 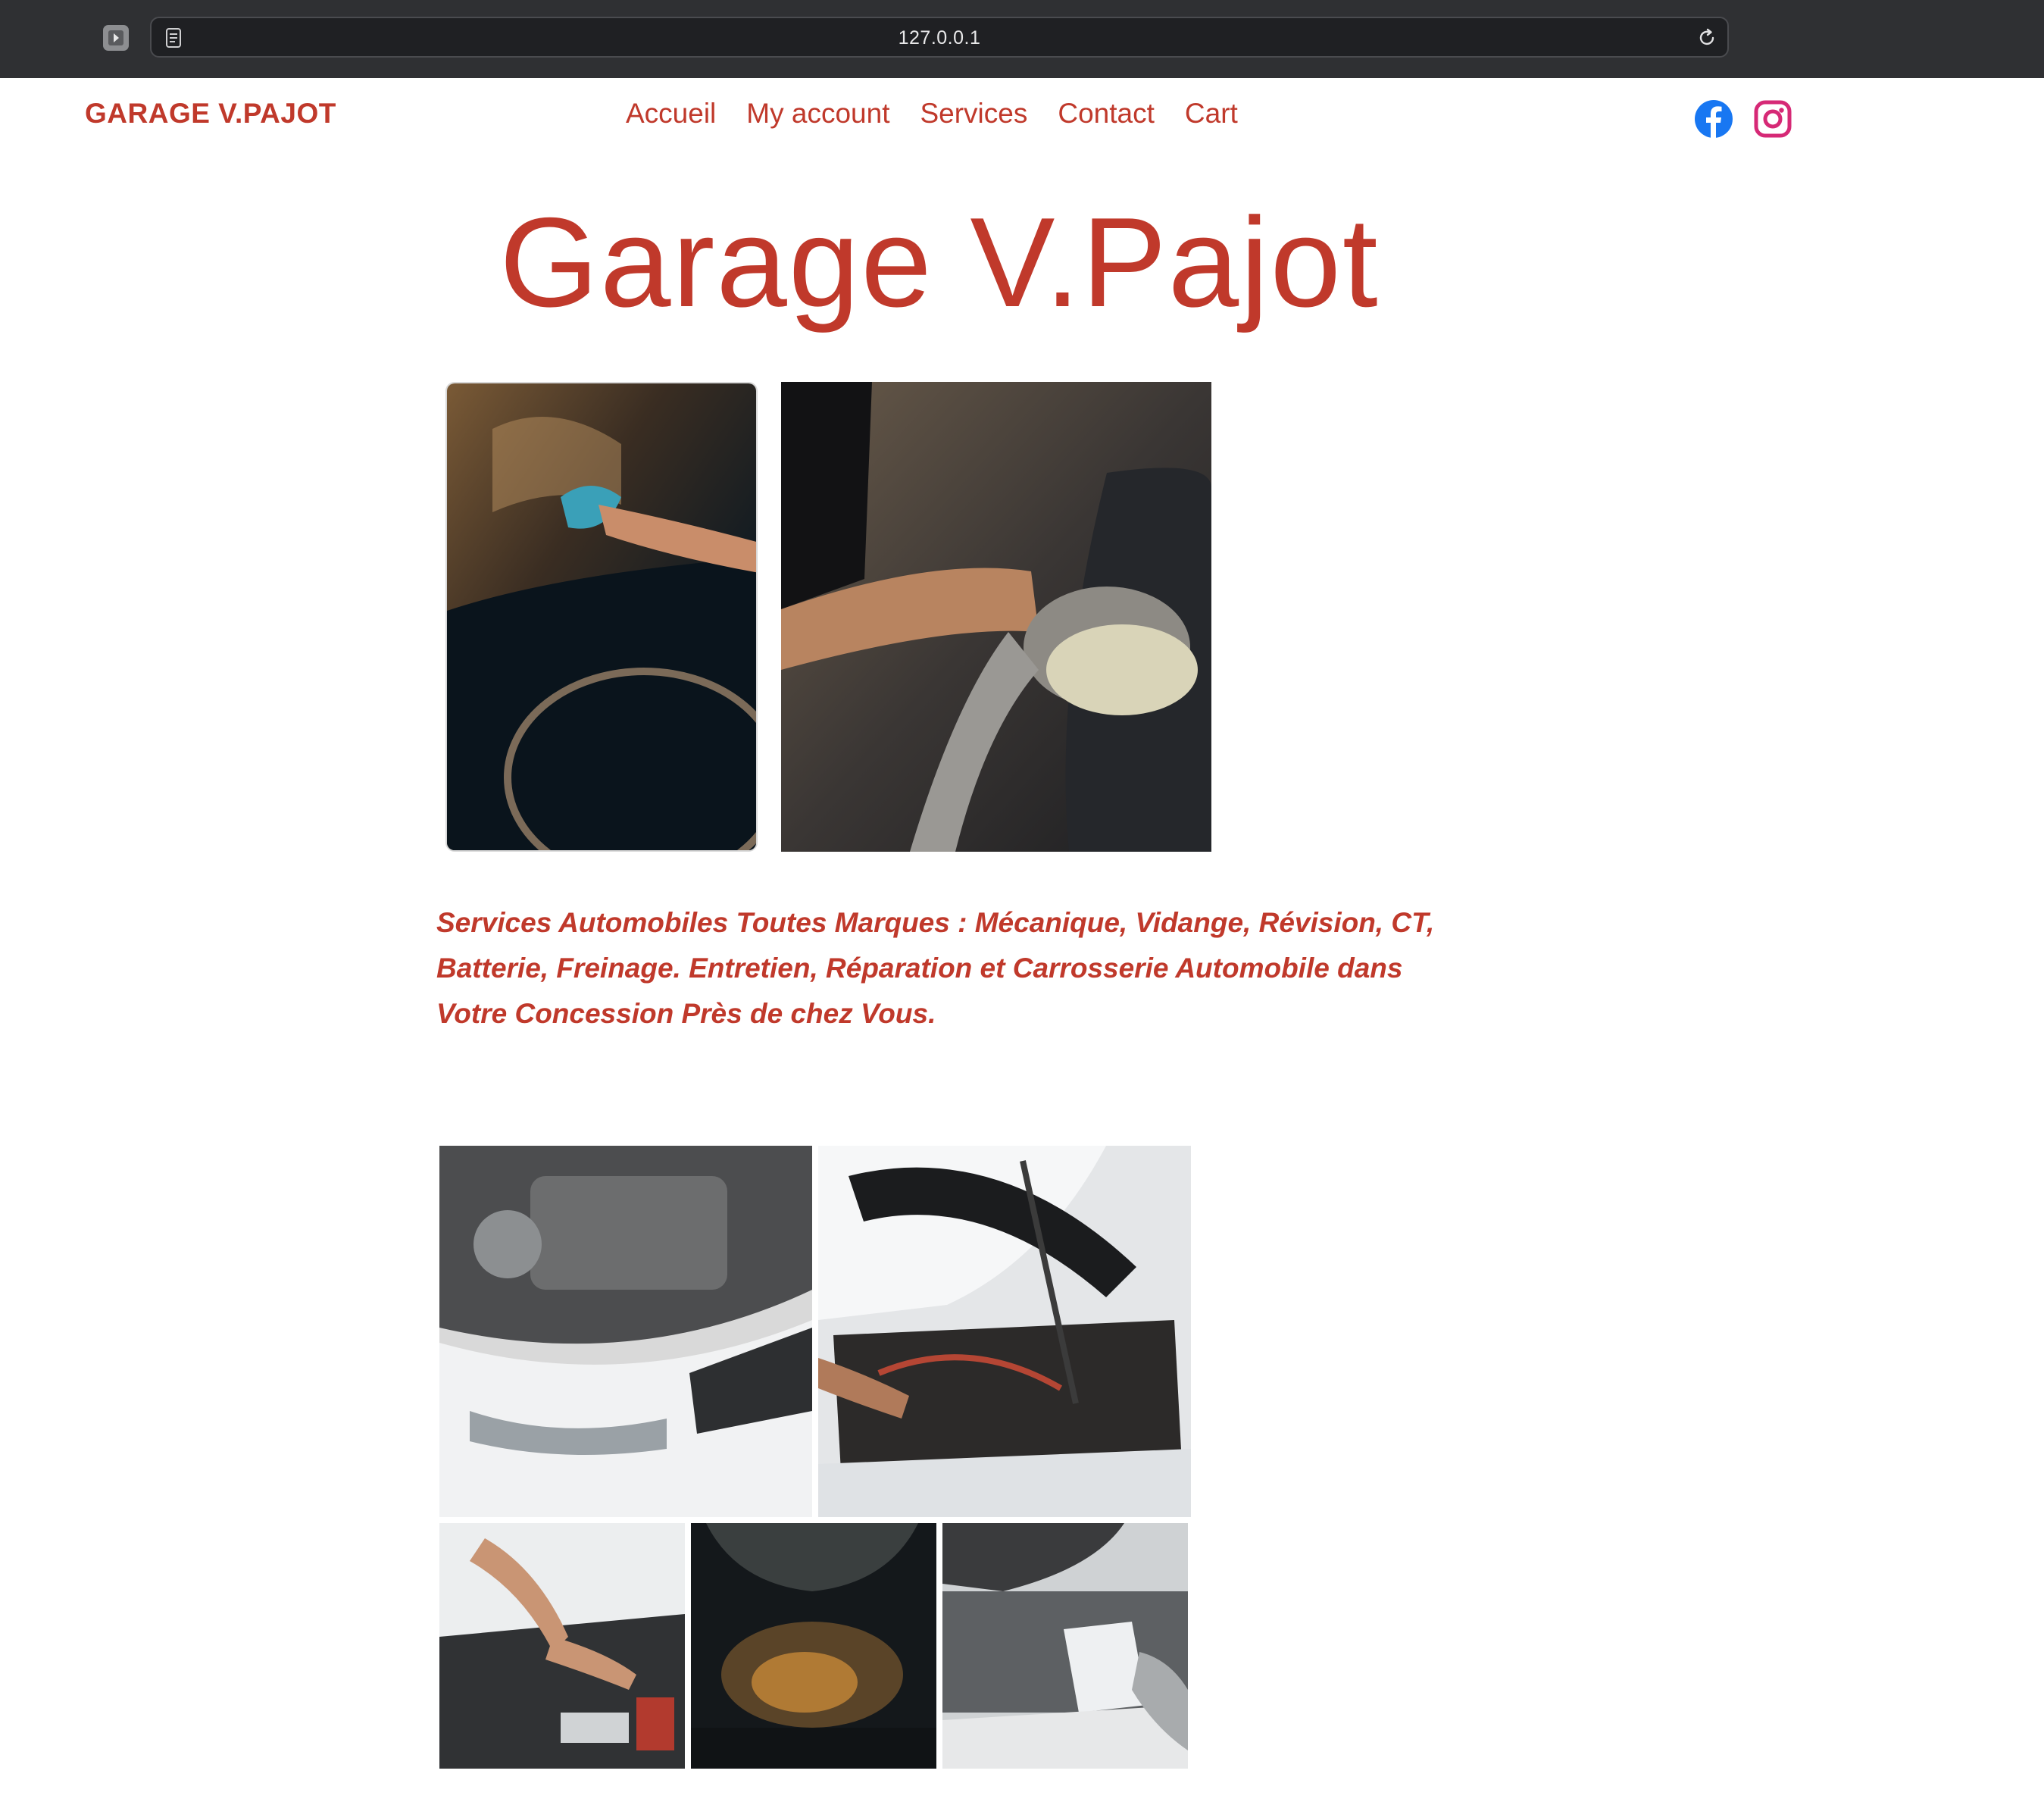 What do you see at coordinates (939, 262) in the screenshot?
I see `page-title: Garage V.Pajot` at bounding box center [939, 262].